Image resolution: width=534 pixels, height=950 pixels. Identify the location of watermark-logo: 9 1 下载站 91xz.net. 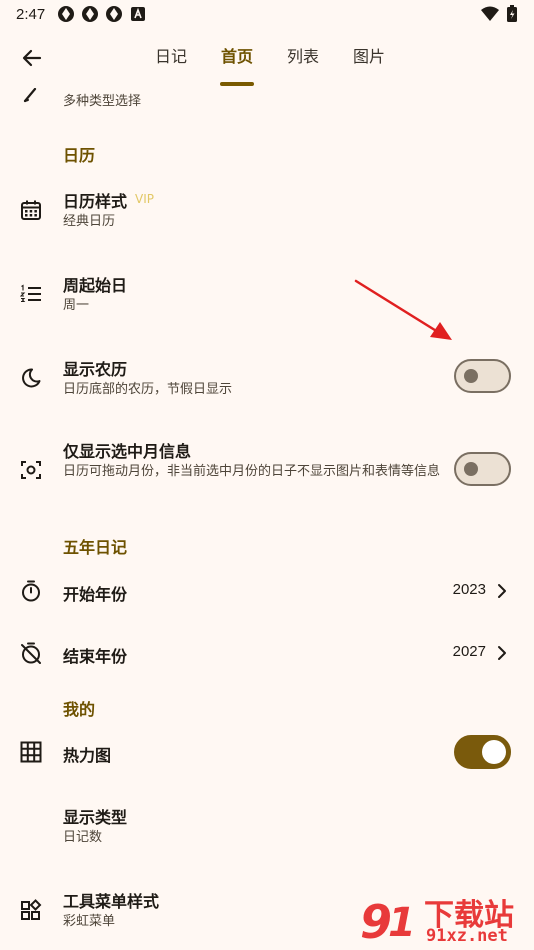
(444, 919).